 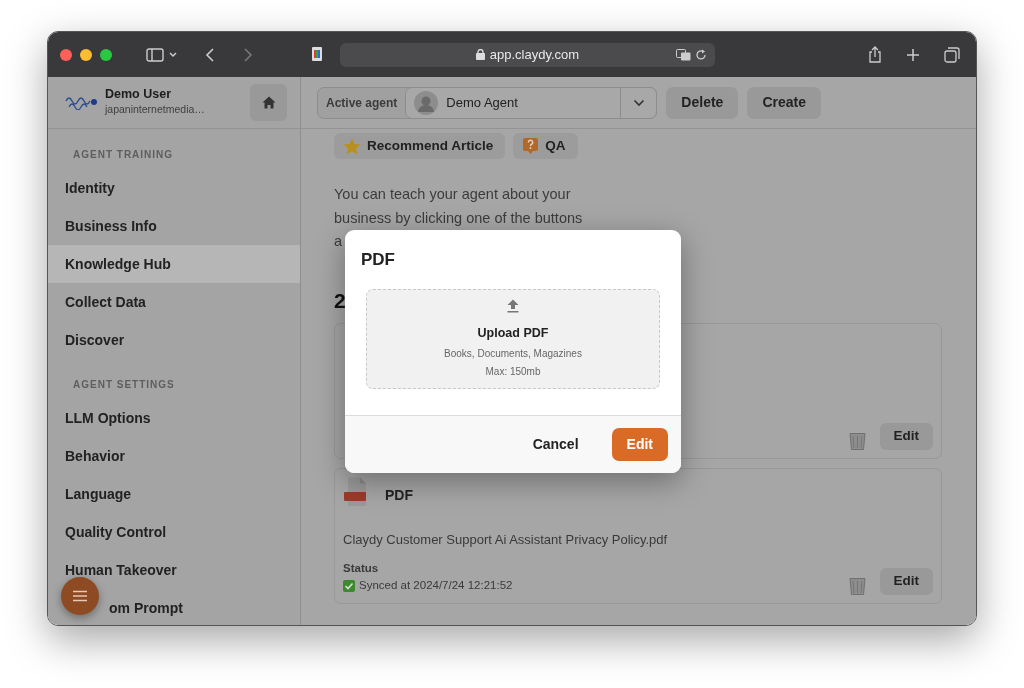 What do you see at coordinates (513, 371) in the screenshot?
I see `upload-limit: Max: 150mb` at bounding box center [513, 371].